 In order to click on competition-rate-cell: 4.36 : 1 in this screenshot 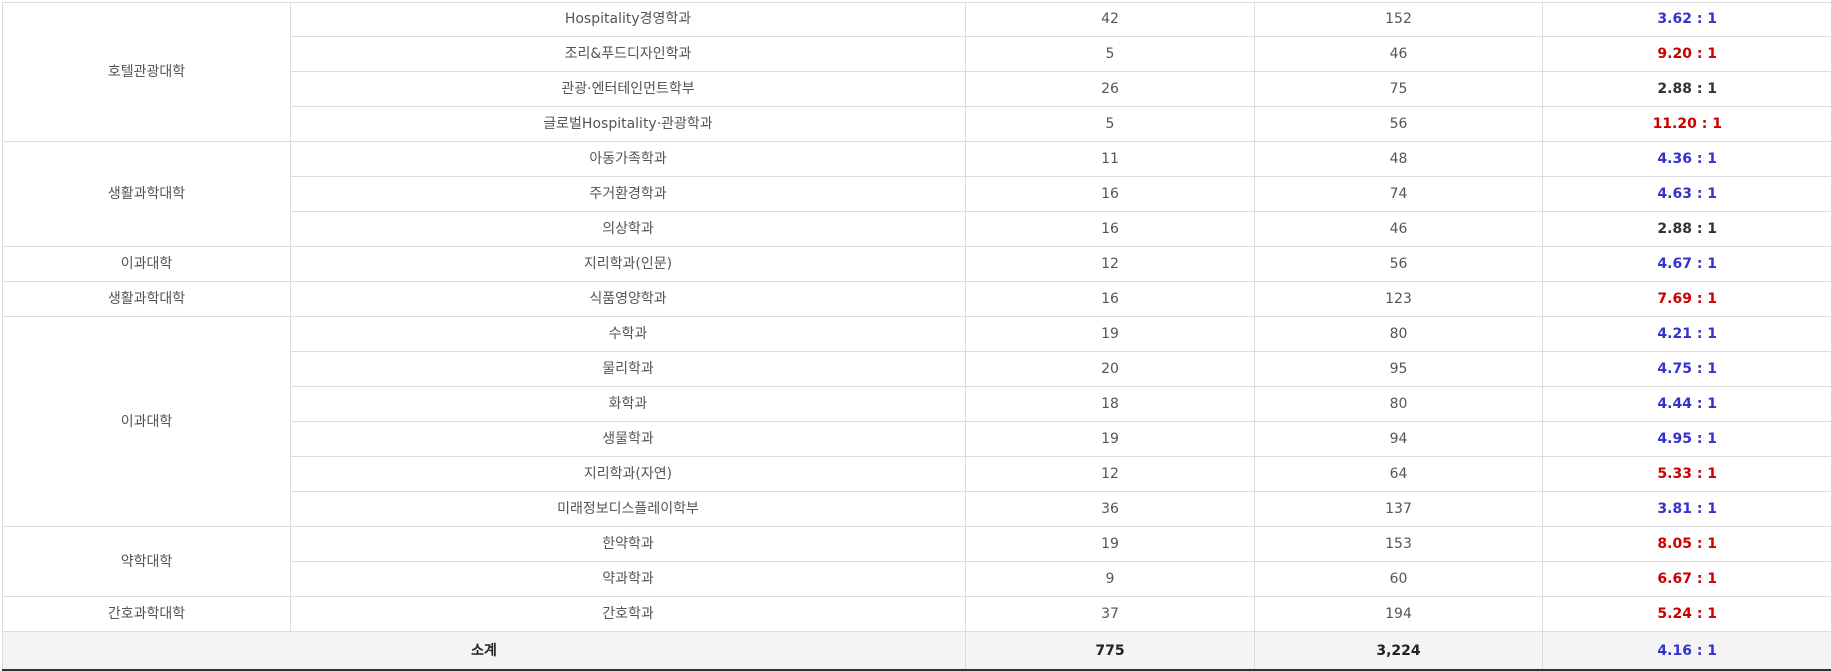, I will do `click(1686, 159)`.